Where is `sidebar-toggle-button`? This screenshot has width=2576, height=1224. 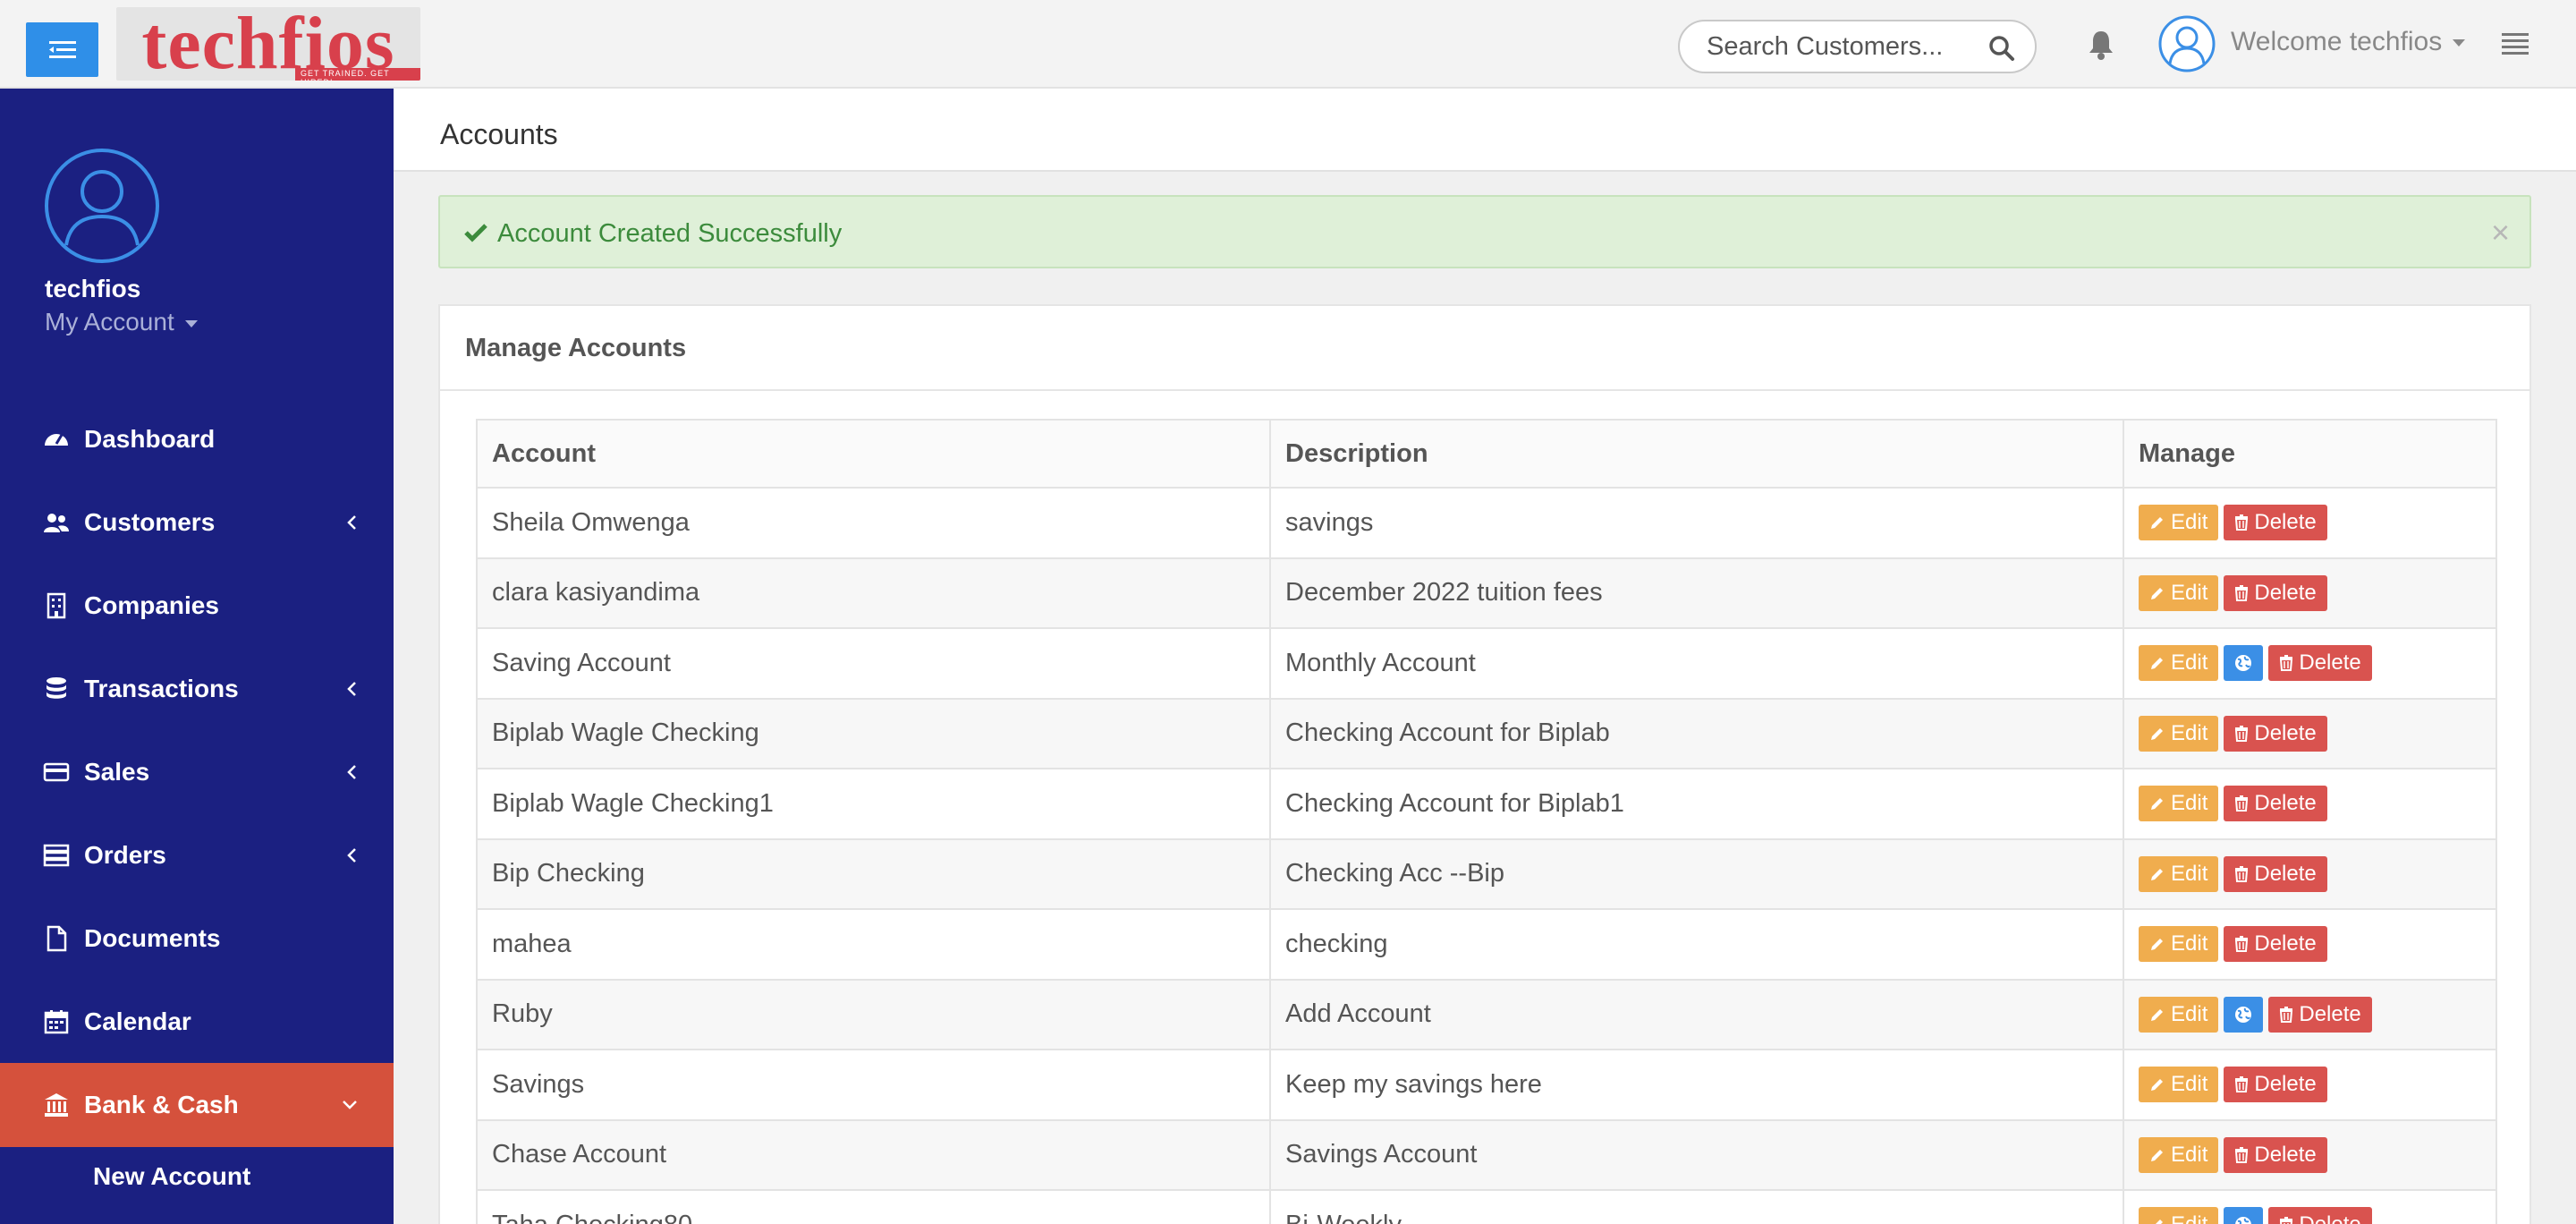 sidebar-toggle-button is located at coordinates (62, 50).